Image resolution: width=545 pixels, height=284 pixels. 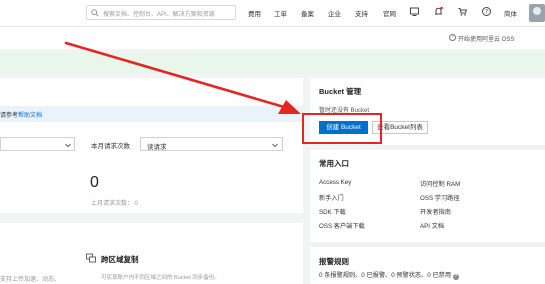 I want to click on request-type-select: 读请求, so click(x=211, y=144).